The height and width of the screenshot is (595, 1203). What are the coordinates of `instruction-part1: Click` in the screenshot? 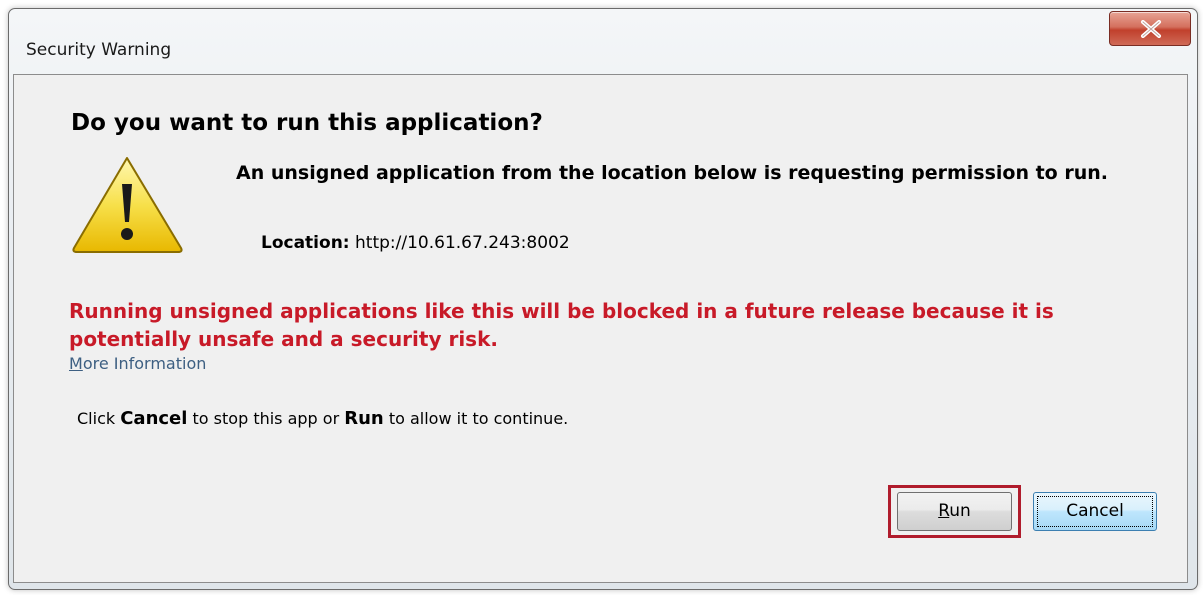 It's located at (99, 418).